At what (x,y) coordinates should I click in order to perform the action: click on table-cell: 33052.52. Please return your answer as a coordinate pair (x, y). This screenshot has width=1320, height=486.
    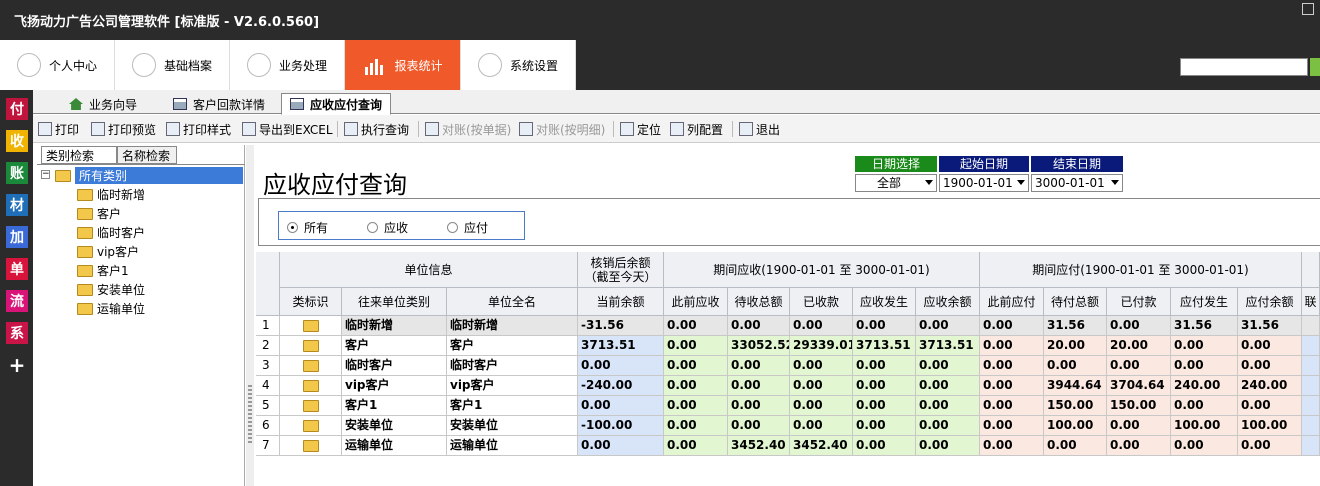
    Looking at the image, I should click on (759, 346).